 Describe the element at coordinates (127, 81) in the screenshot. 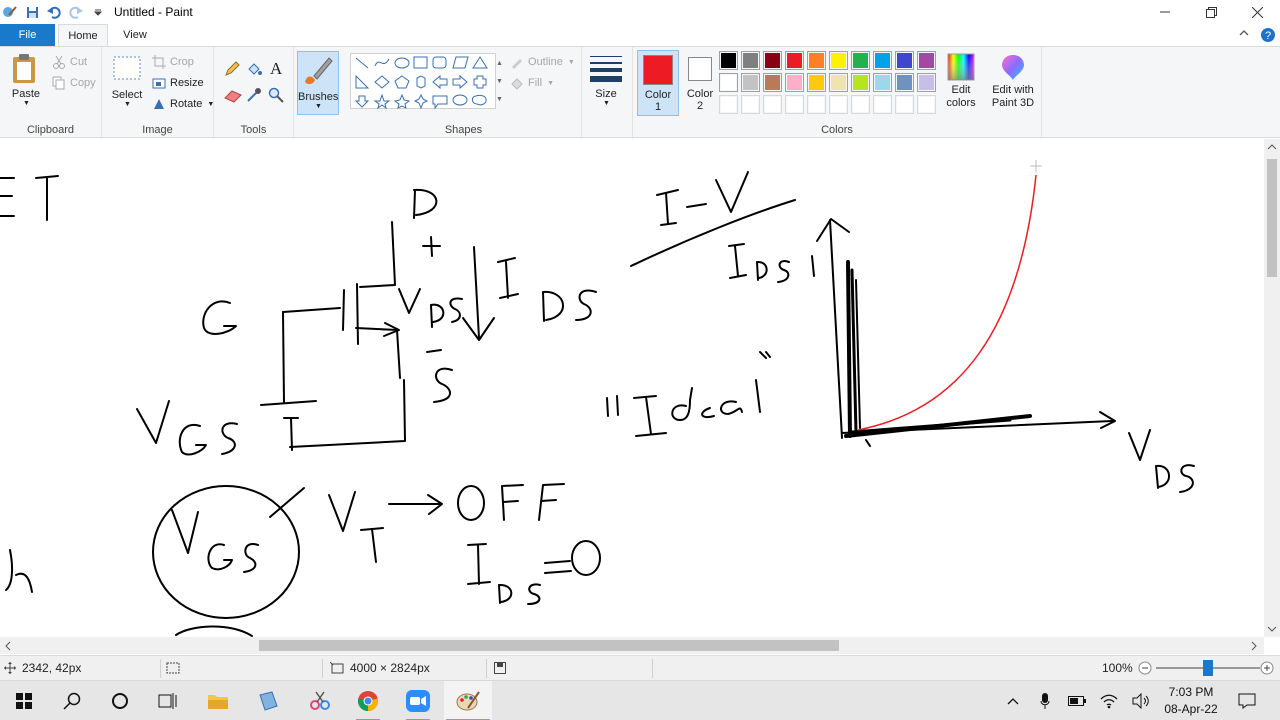

I see `select-button: Select ▼` at that location.